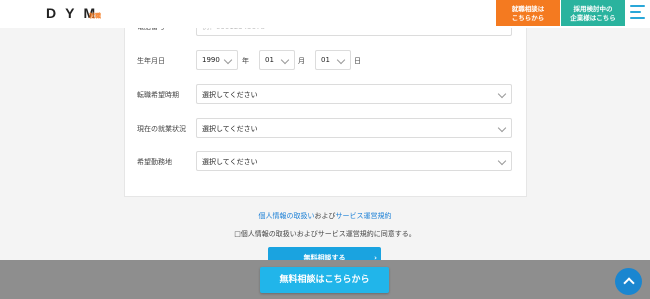 This screenshot has width=650, height=299. I want to click on location-select: 選択してください, so click(354, 161).